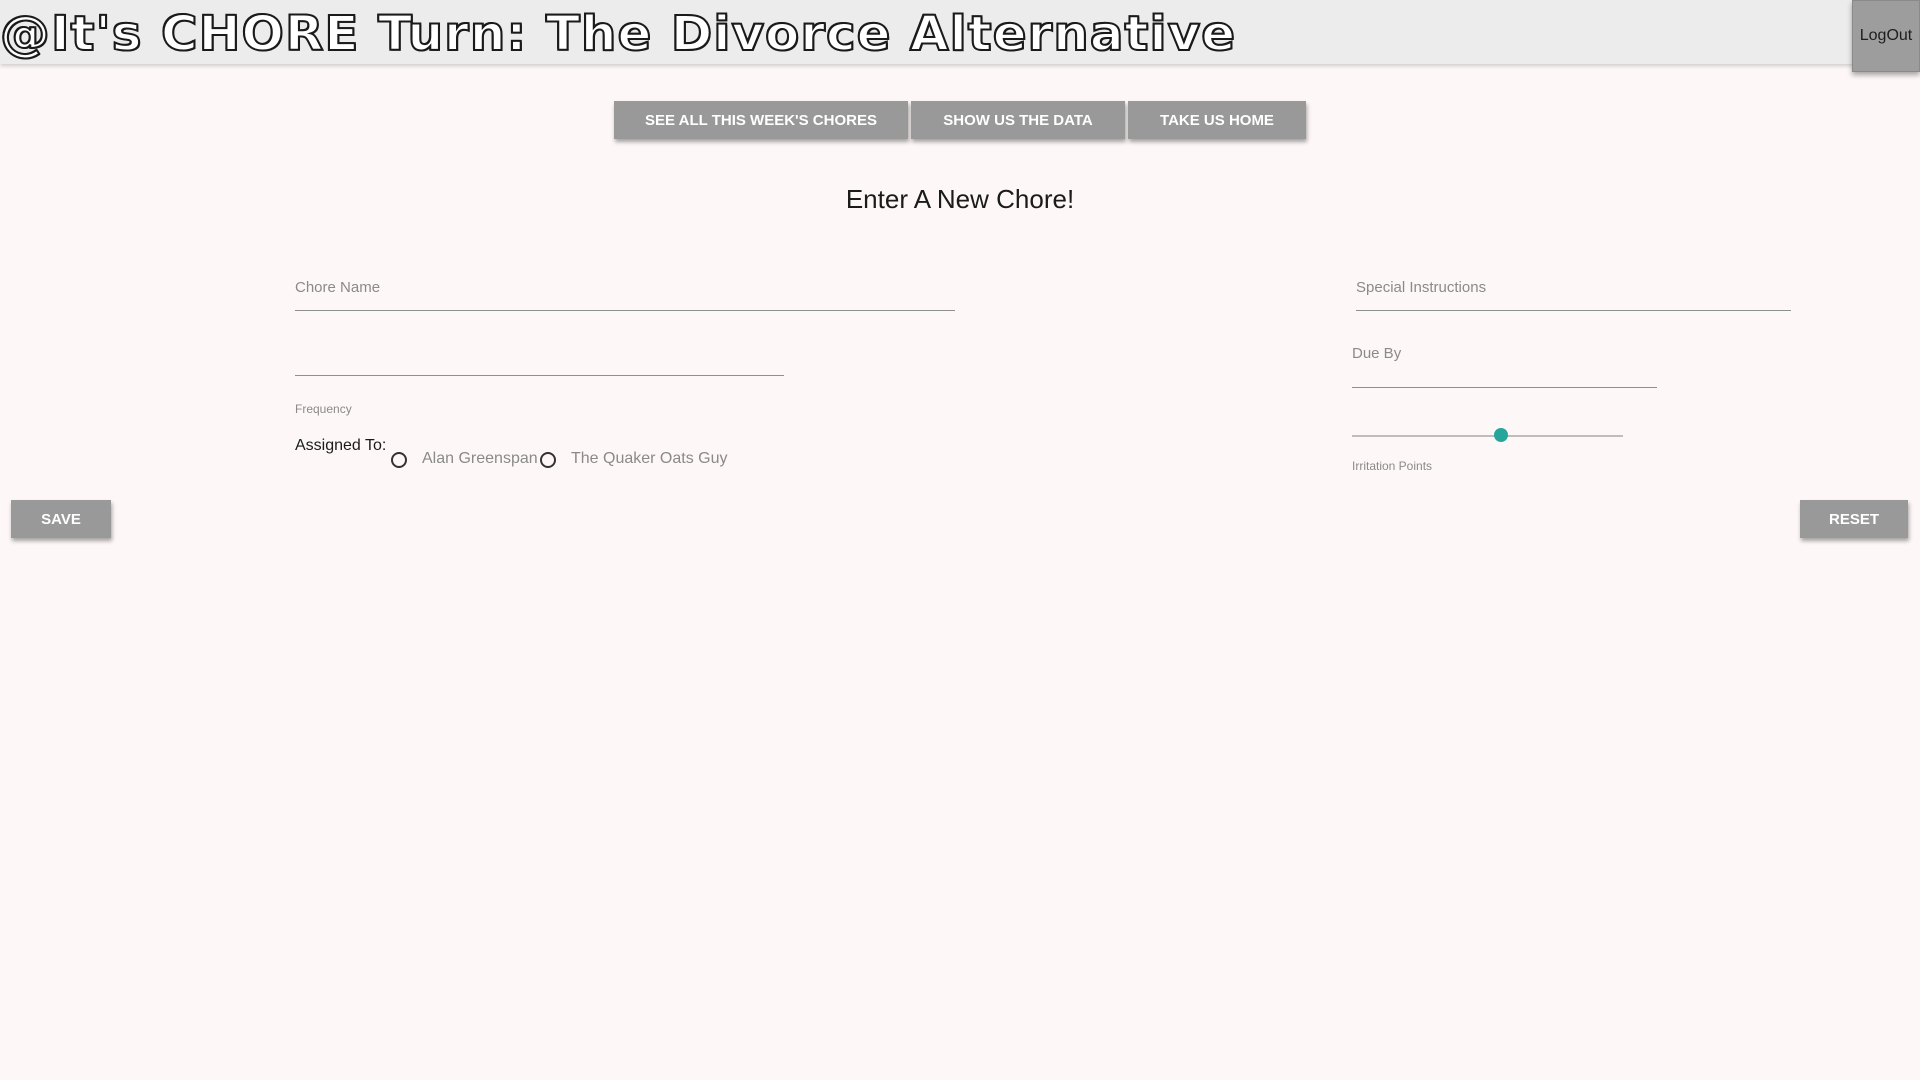 The image size is (1920, 1080). I want to click on assigned-to-label: Assigned To:, so click(341, 445).